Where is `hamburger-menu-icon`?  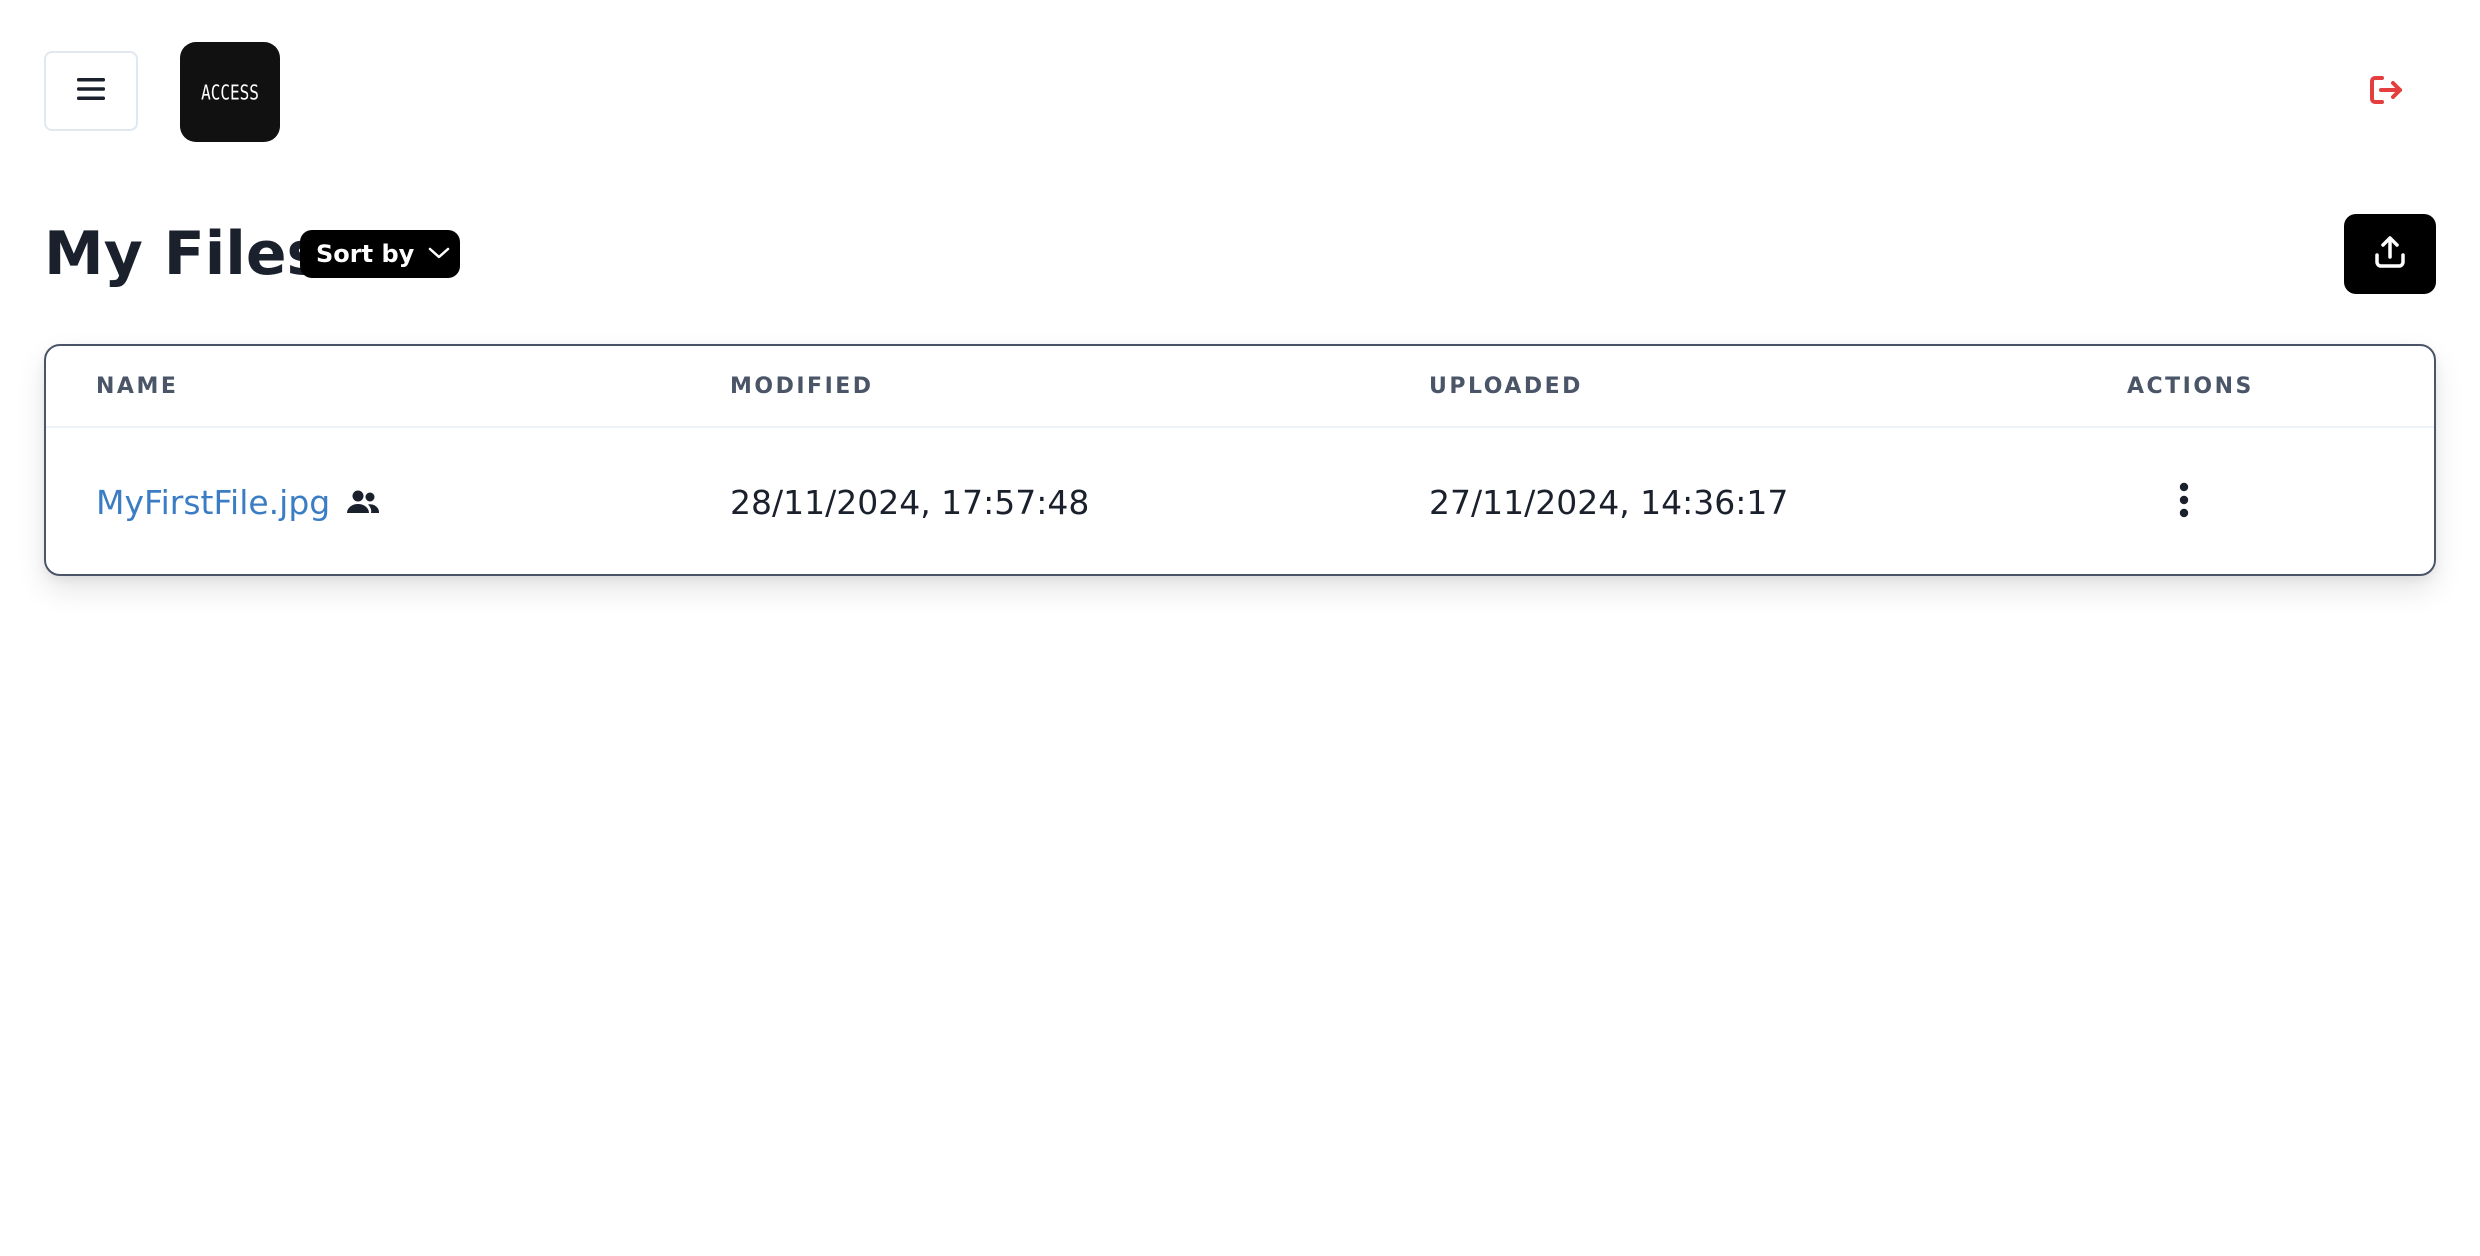
hamburger-menu-icon is located at coordinates (91, 91).